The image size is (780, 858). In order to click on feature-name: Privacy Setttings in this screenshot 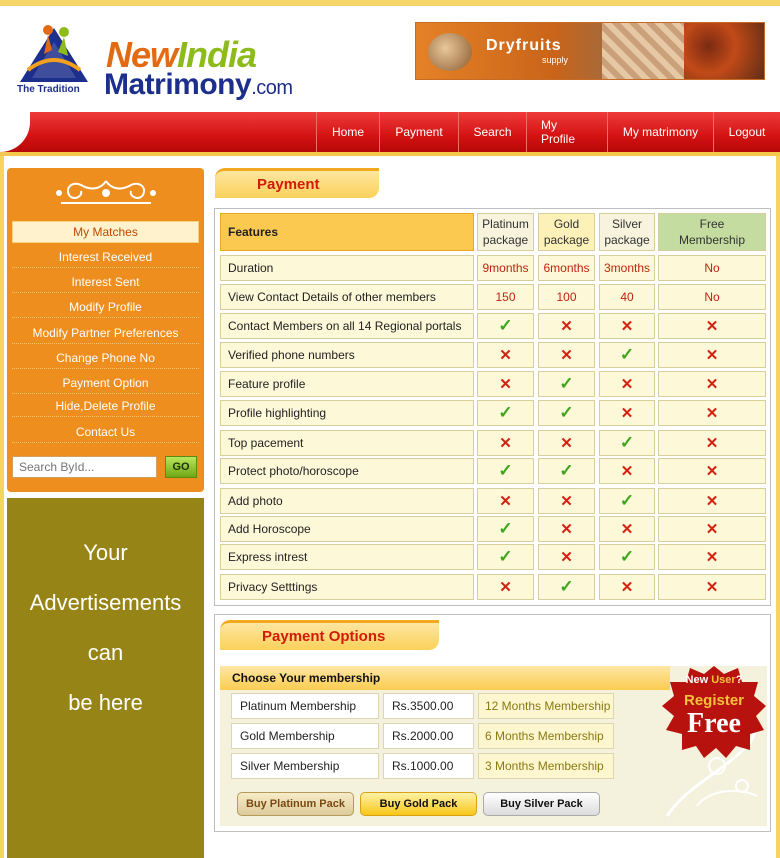, I will do `click(347, 587)`.